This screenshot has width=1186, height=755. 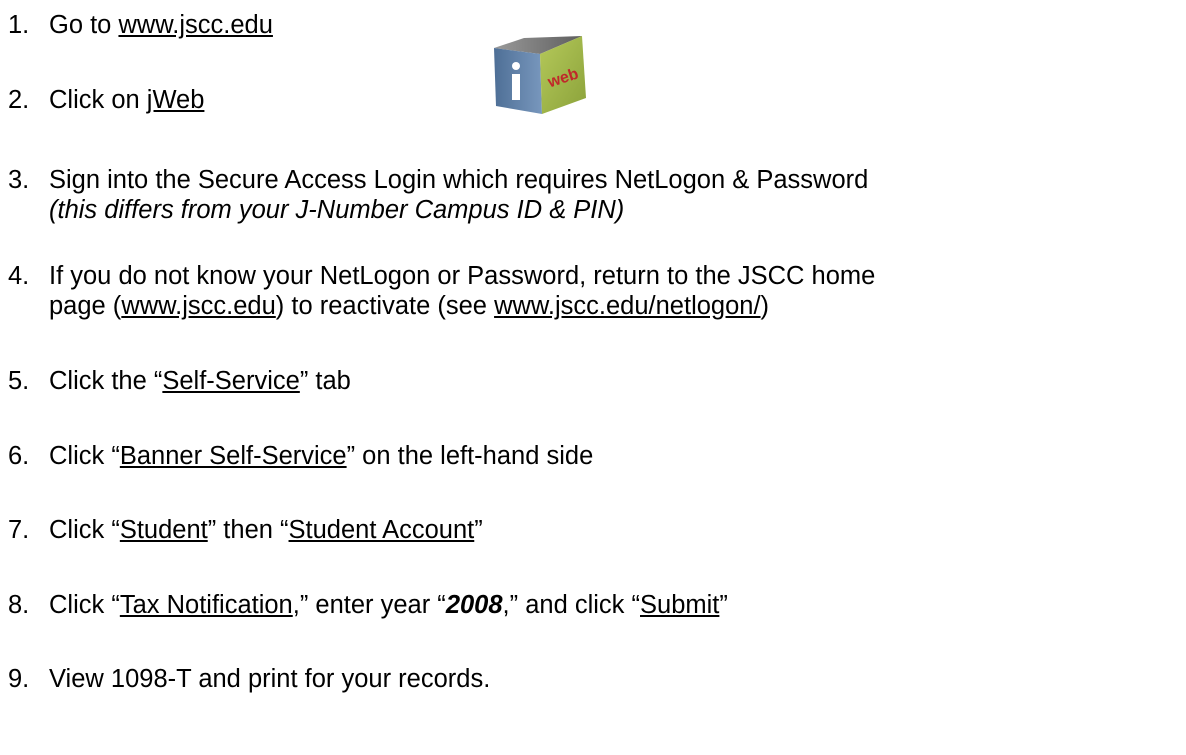 I want to click on step-2: 2. Click on jWeb, so click(x=106, y=100).